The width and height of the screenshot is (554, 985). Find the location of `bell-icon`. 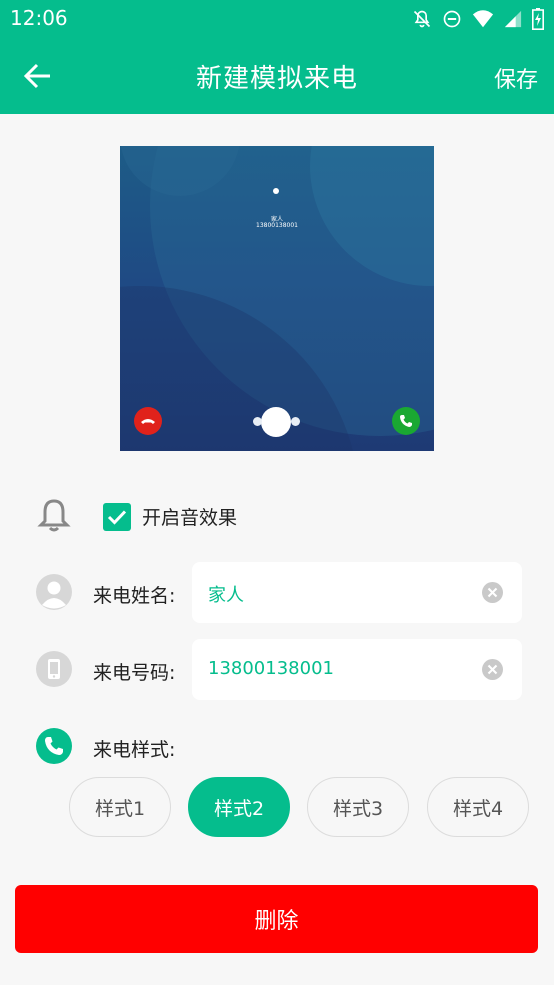

bell-icon is located at coordinates (54, 515).